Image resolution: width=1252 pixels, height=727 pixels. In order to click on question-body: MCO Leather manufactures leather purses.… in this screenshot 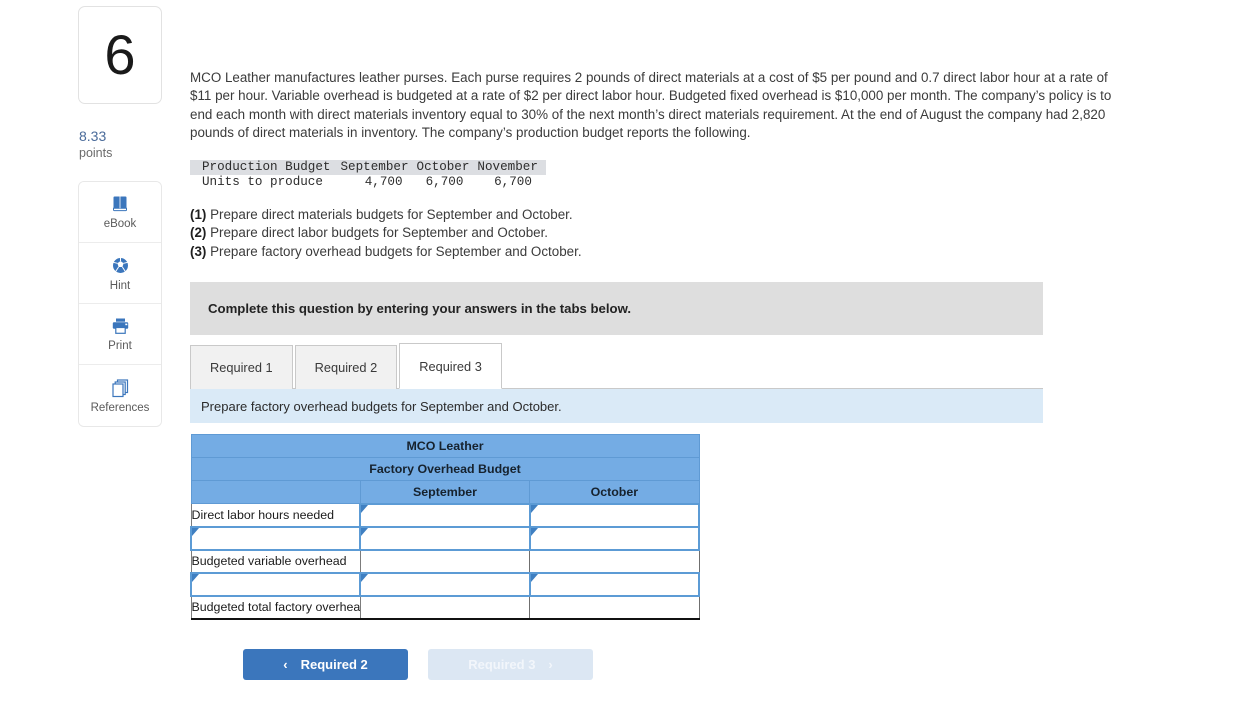, I will do `click(651, 105)`.